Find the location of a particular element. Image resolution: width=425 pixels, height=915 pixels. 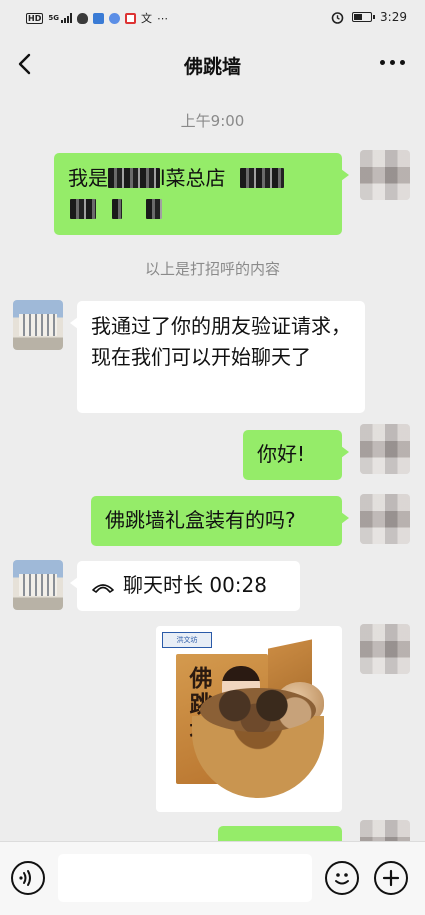

status-left: HD 5G 文 ⋯ is located at coordinates (97, 18).